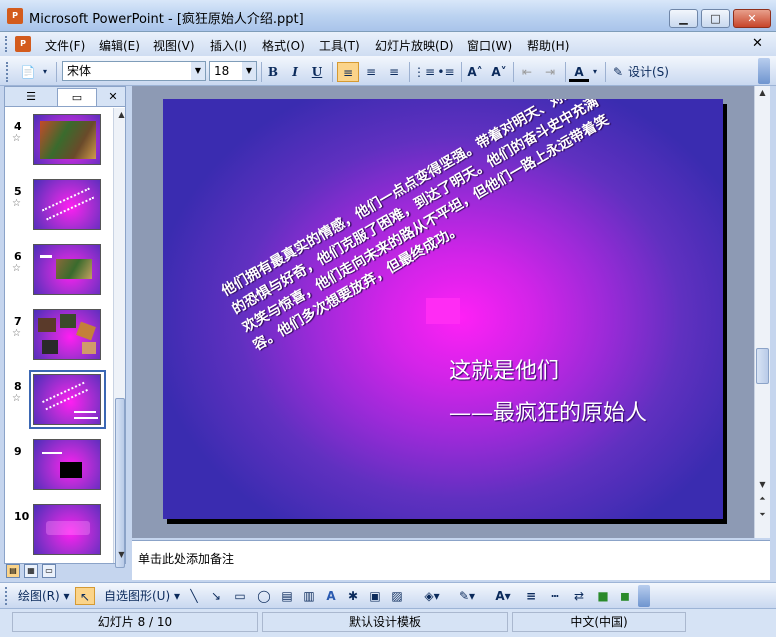  Describe the element at coordinates (31, 97) in the screenshot. I see `tab-outline: ☰` at that location.